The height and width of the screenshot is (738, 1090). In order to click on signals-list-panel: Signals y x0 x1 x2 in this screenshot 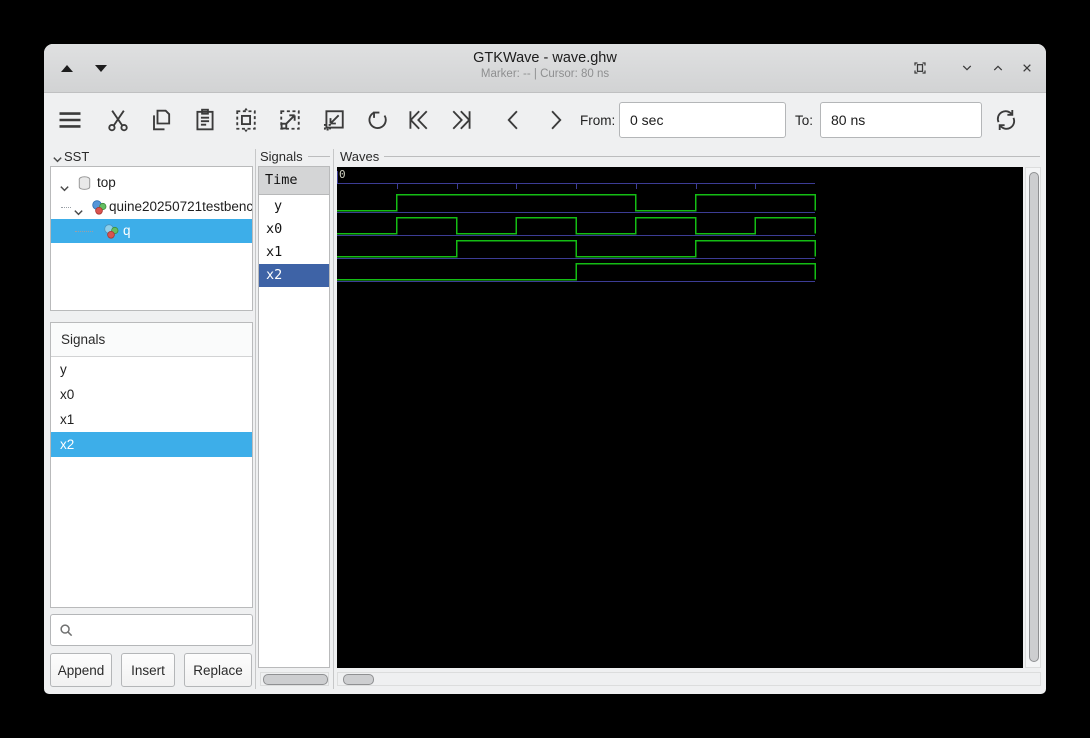, I will do `click(151, 465)`.